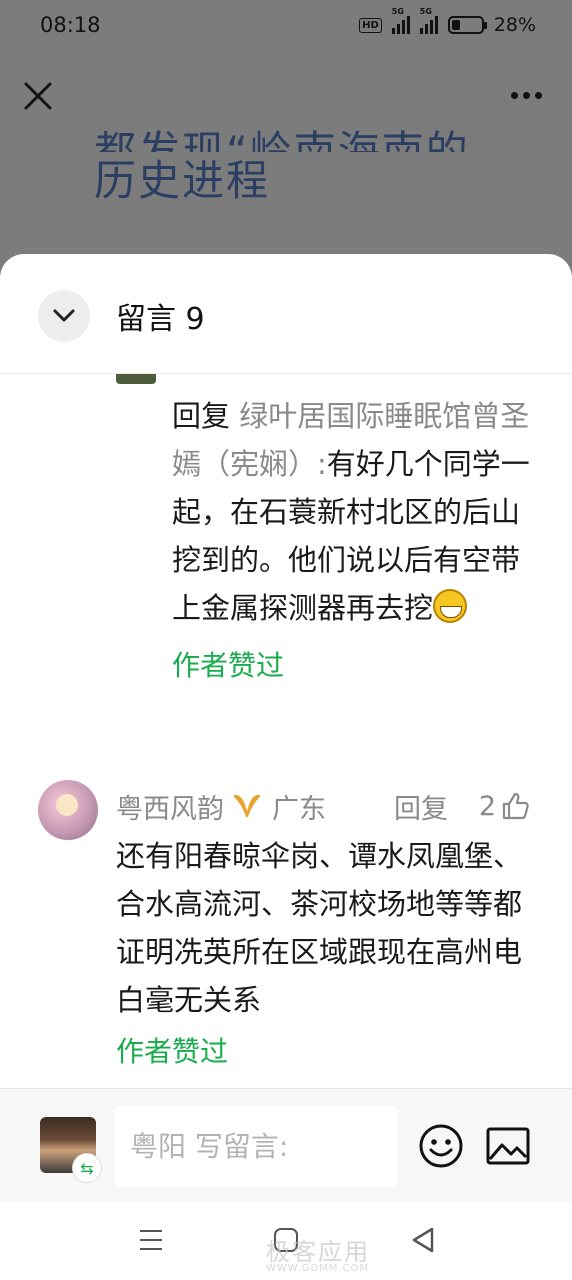  What do you see at coordinates (441, 1146) in the screenshot?
I see `emoji-icon` at bounding box center [441, 1146].